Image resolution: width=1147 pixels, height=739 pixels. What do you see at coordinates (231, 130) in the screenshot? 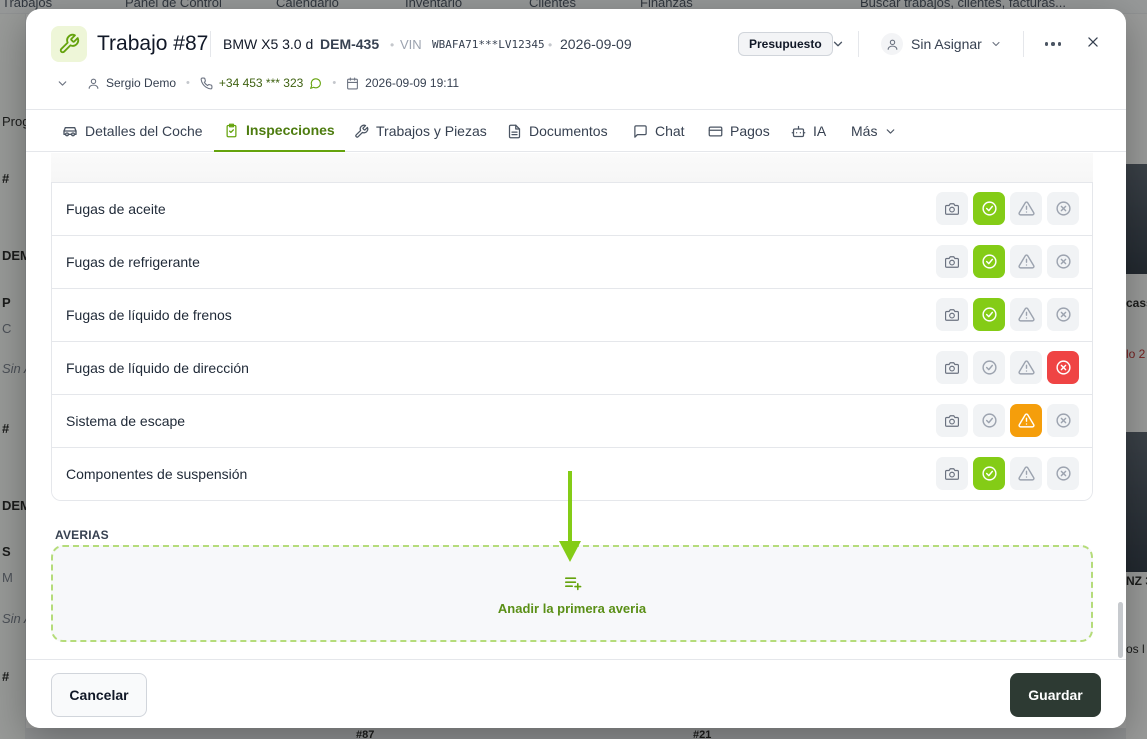
I see `clipboard-check-icon` at bounding box center [231, 130].